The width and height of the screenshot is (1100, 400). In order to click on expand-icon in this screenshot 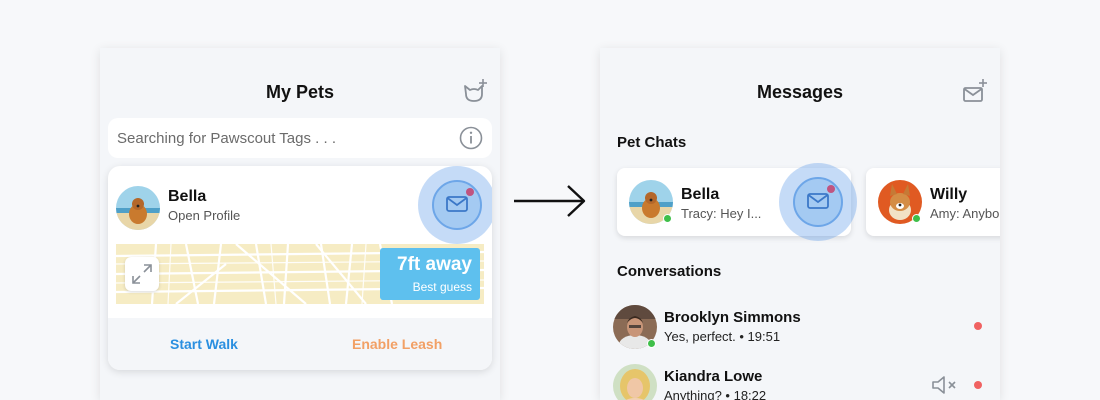, I will do `click(142, 274)`.